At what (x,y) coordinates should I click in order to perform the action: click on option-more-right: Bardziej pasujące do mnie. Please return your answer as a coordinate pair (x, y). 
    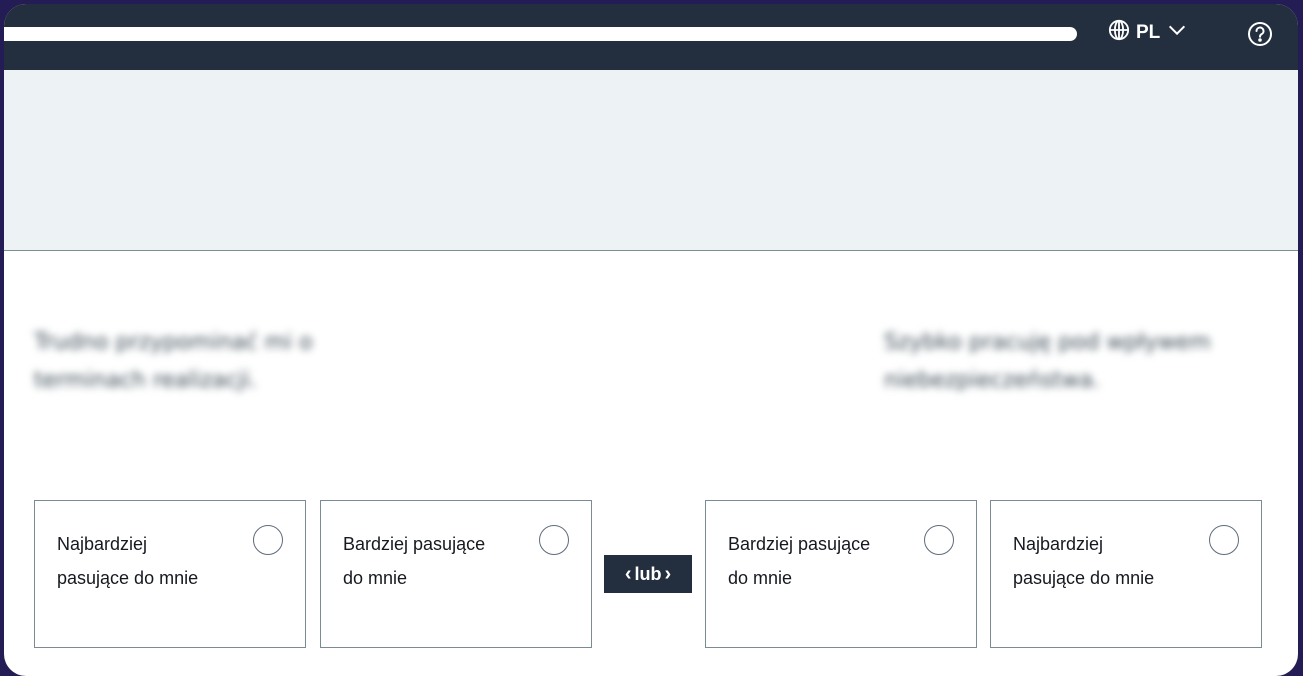
    Looking at the image, I should click on (841, 574).